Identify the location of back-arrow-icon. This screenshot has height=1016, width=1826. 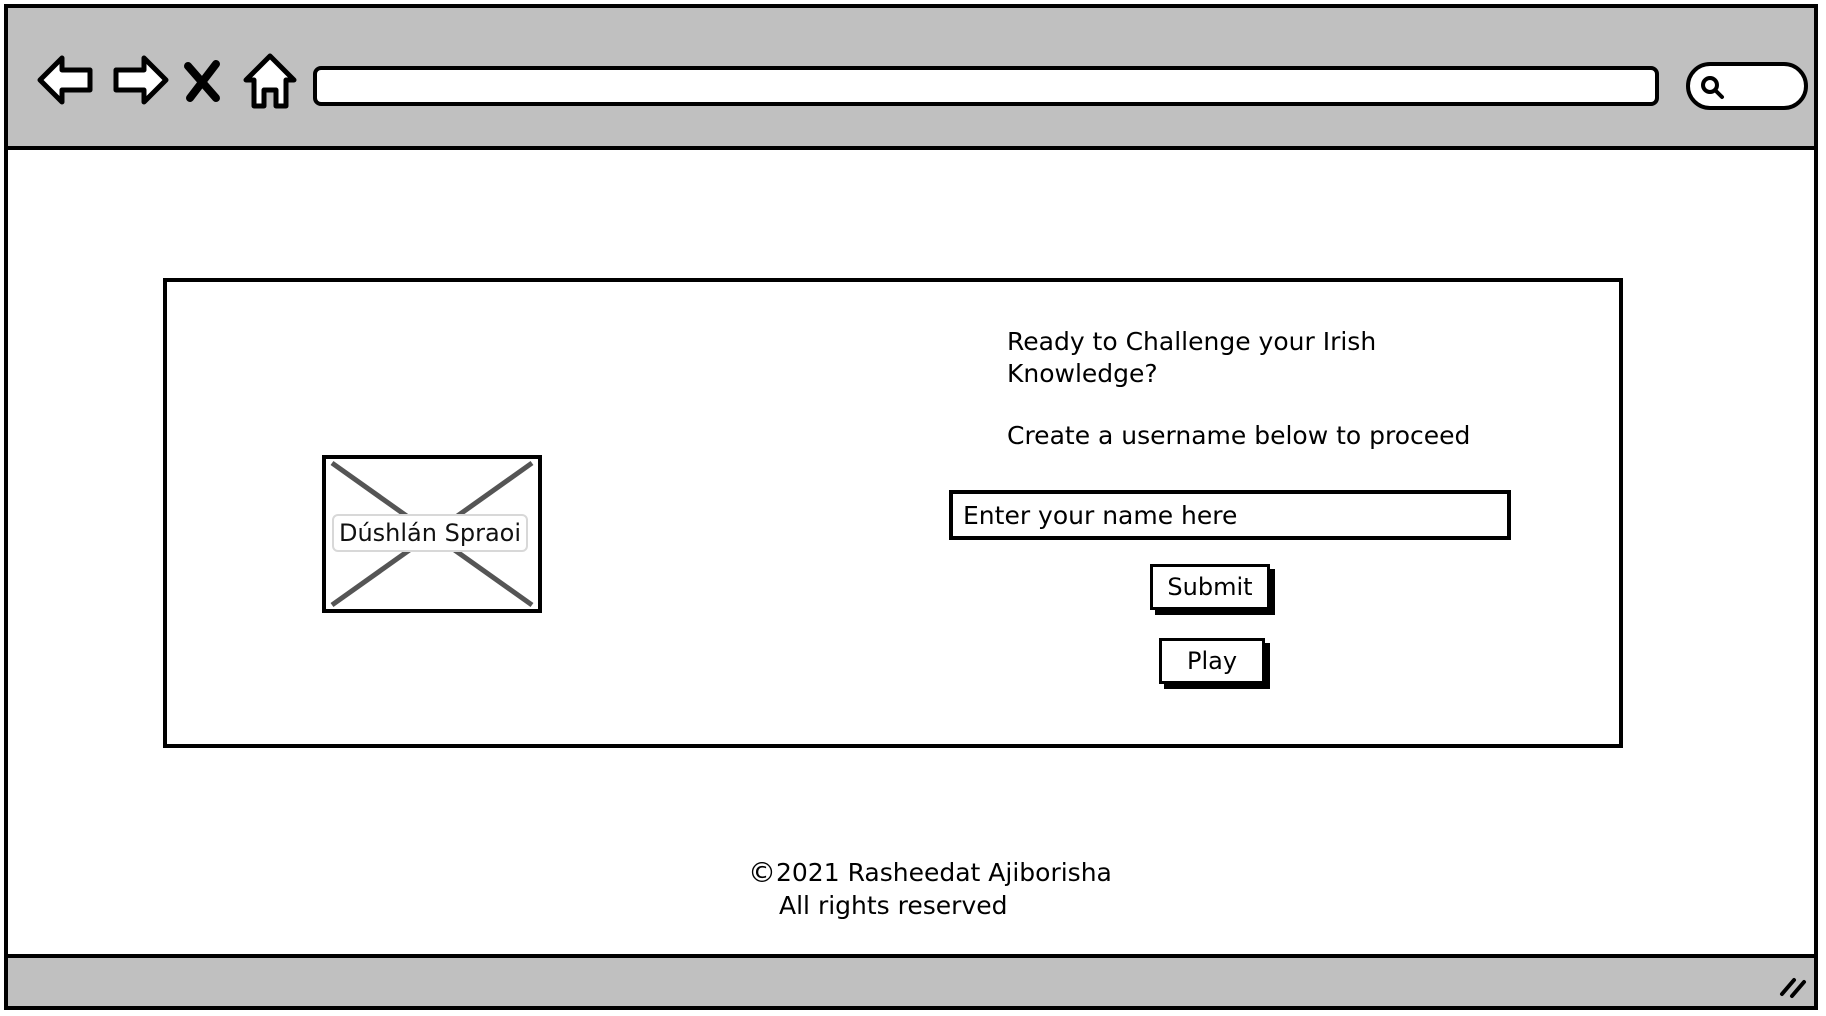
(66, 80).